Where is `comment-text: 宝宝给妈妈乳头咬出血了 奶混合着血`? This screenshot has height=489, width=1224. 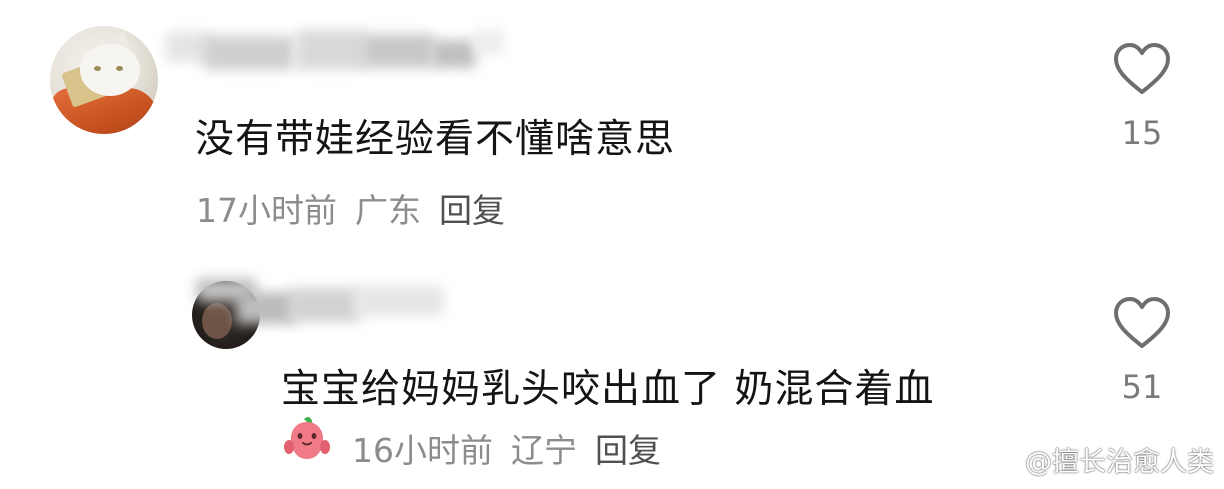
comment-text: 宝宝给妈妈乳头咬出血了 奶混合着血 is located at coordinates (608, 389).